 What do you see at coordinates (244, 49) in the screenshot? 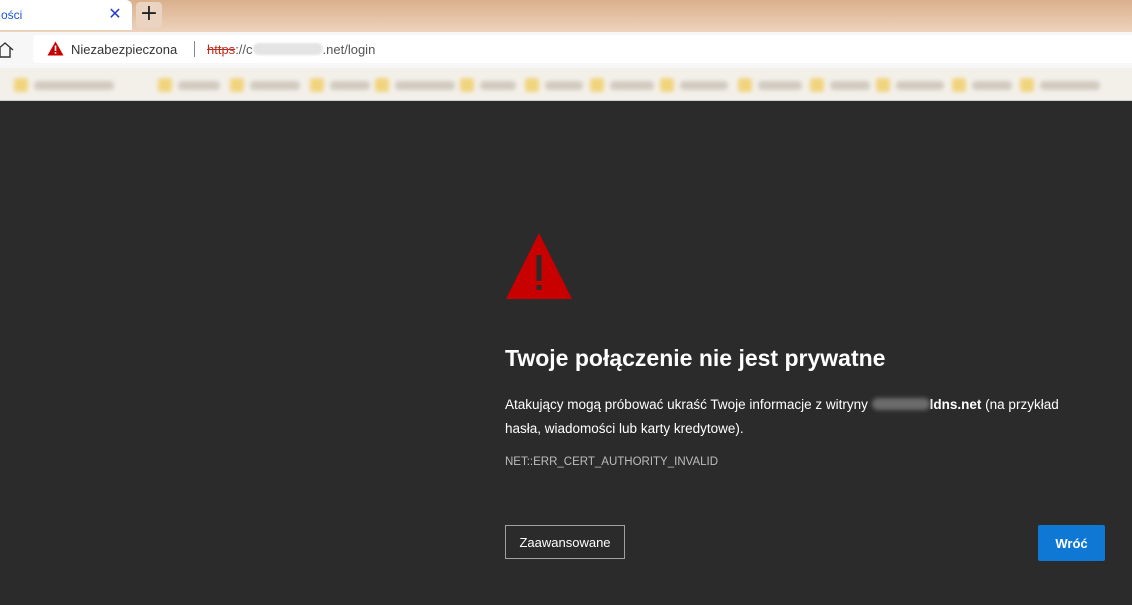
I see `url-host-prefix: ://c` at bounding box center [244, 49].